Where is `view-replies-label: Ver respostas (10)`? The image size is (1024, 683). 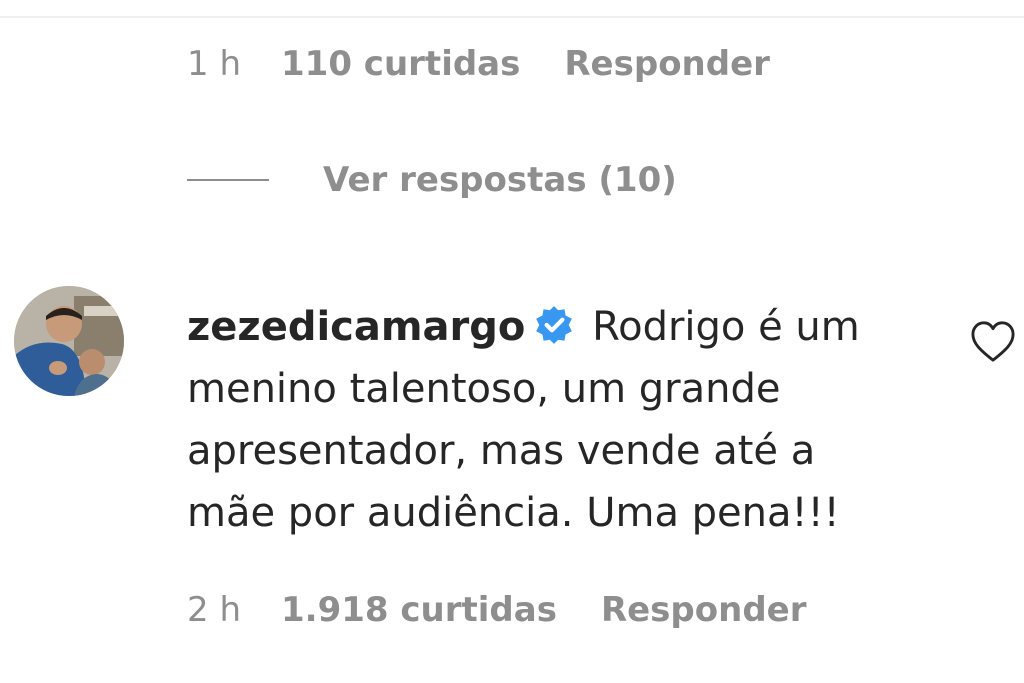
view-replies-label: Ver respostas (10) is located at coordinates (500, 180).